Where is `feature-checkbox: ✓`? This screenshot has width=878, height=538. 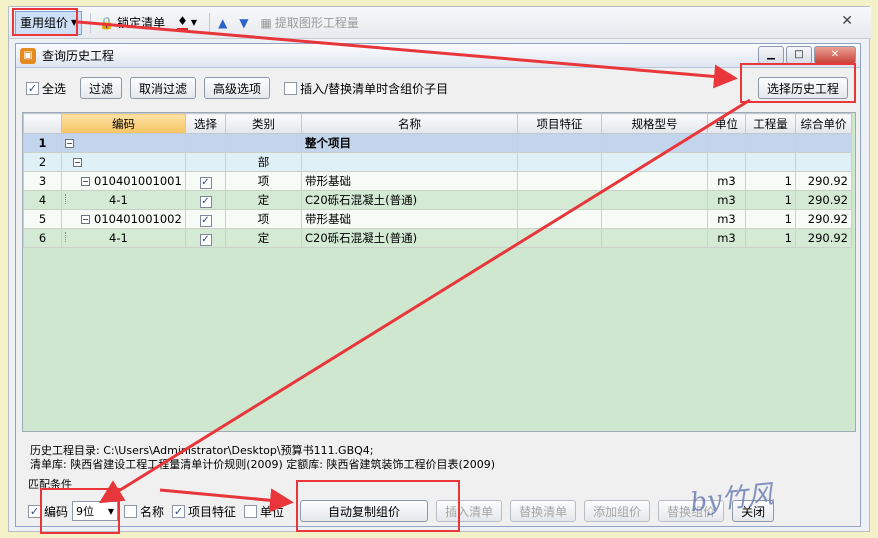
feature-checkbox: ✓ is located at coordinates (179, 511).